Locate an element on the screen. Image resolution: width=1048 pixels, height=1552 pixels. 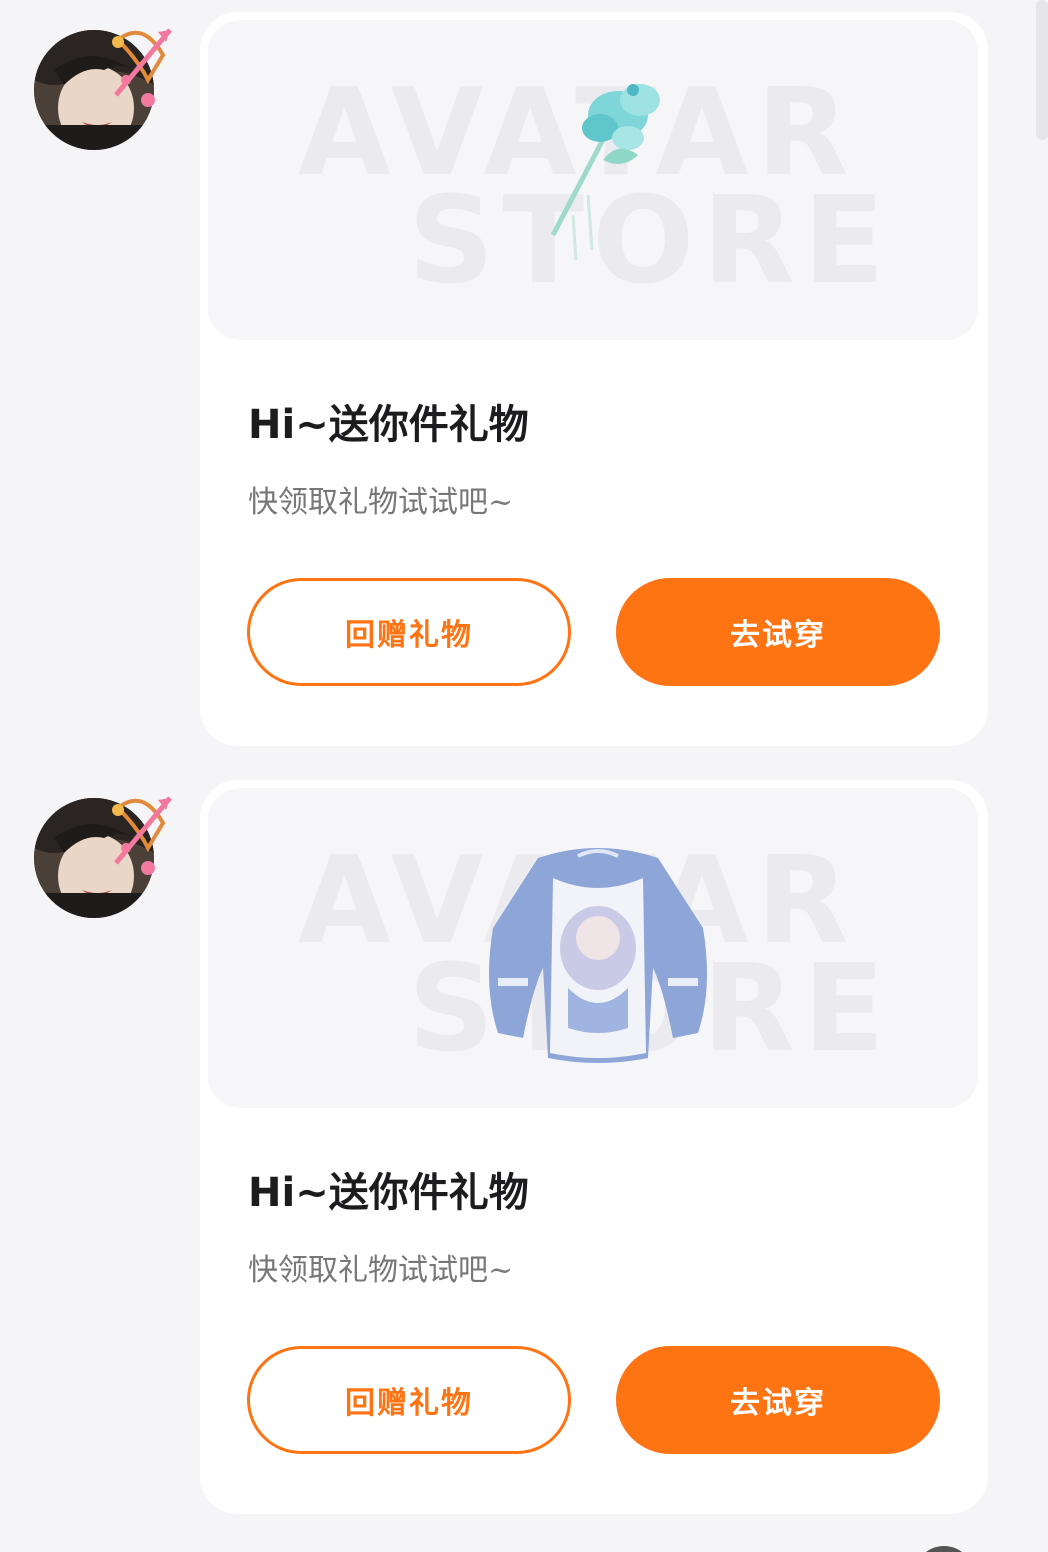
blue-sweatshirt-icon is located at coordinates (598, 955).